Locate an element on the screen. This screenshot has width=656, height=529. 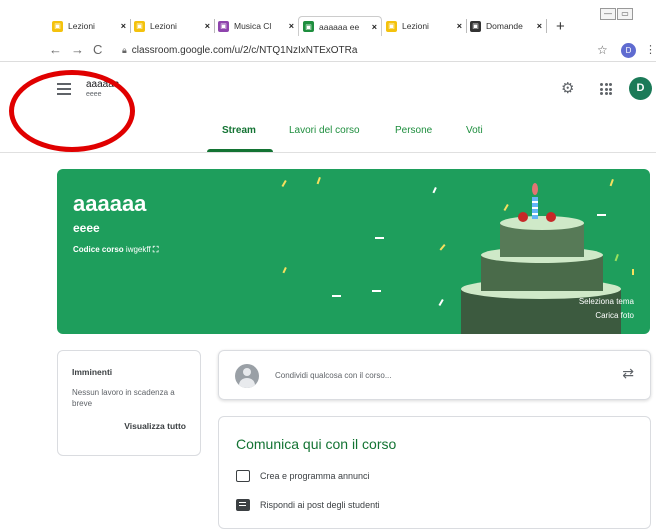
minimize-icon: — is located at coordinates (608, 14).